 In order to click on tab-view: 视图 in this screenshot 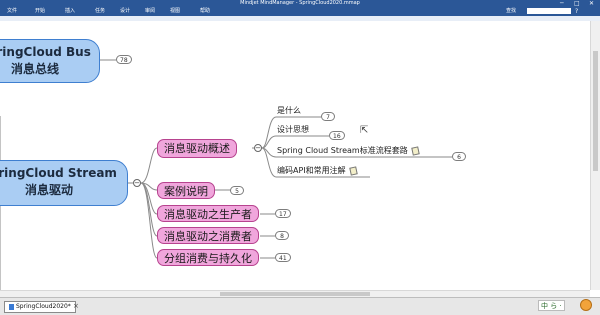, I will do `click(175, 11)`.